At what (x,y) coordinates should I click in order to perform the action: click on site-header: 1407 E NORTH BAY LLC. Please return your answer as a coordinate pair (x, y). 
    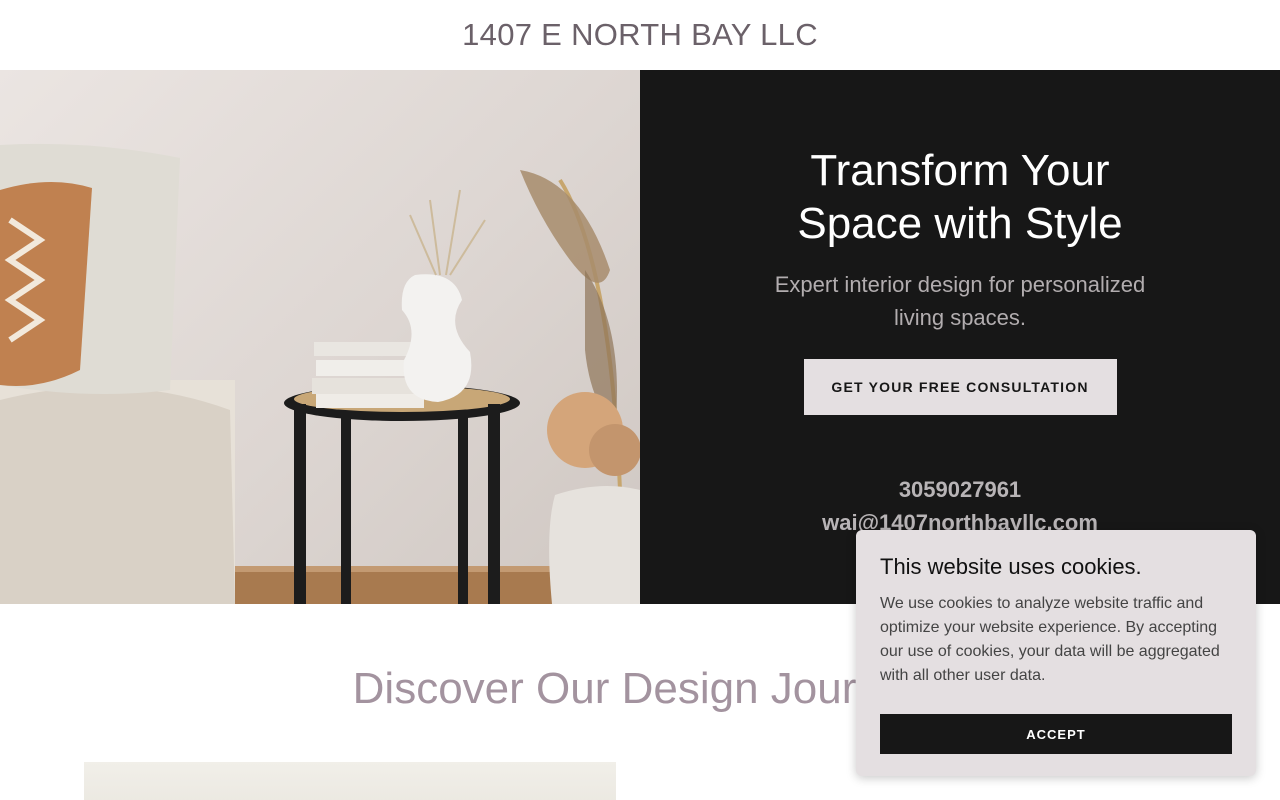
    Looking at the image, I should click on (640, 35).